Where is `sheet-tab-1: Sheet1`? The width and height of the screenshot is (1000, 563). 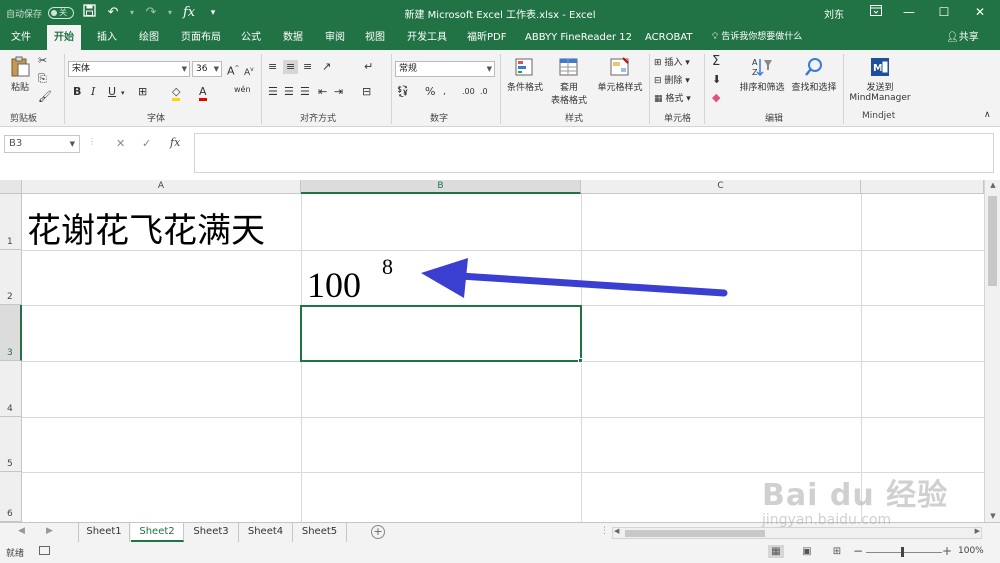 sheet-tab-1: Sheet1 is located at coordinates (104, 532).